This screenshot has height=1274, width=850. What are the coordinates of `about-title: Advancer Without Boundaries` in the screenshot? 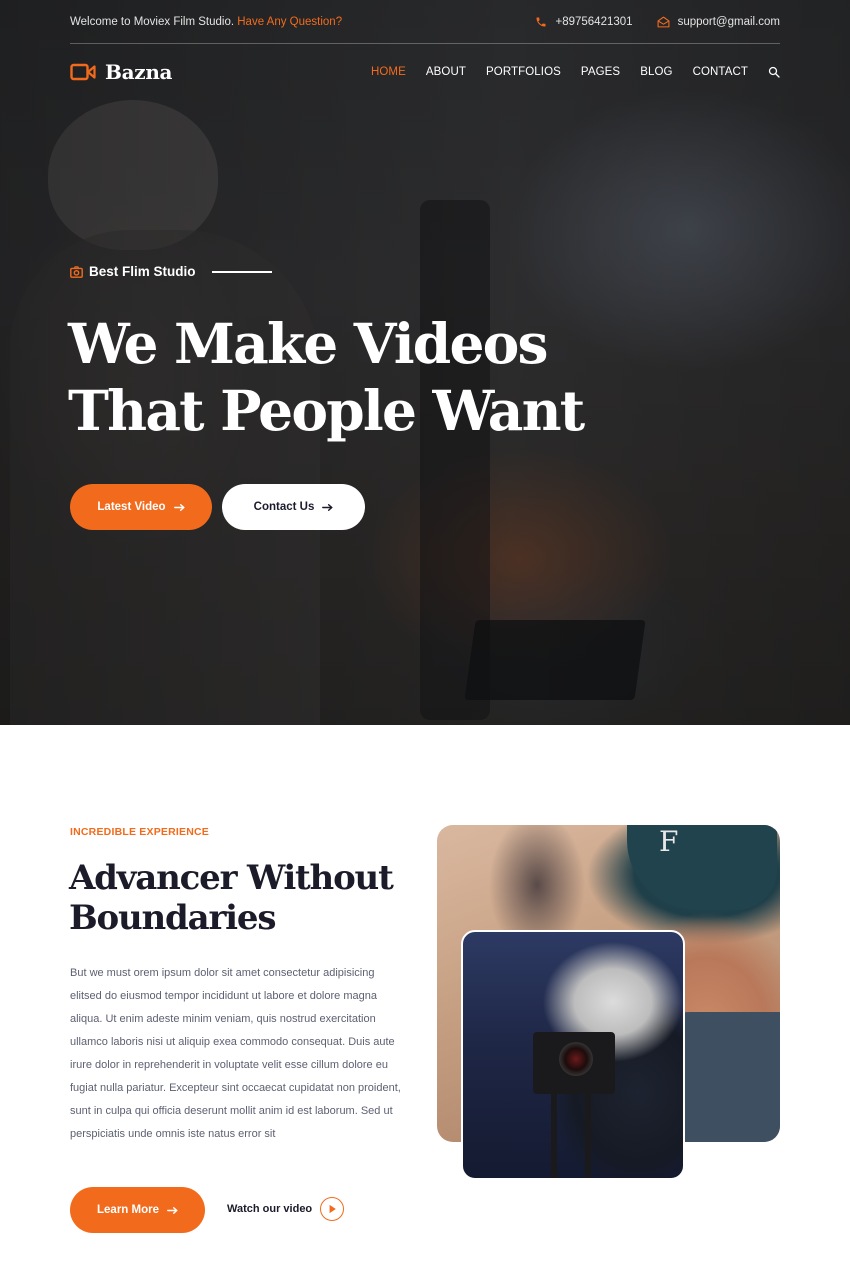 It's located at (231, 898).